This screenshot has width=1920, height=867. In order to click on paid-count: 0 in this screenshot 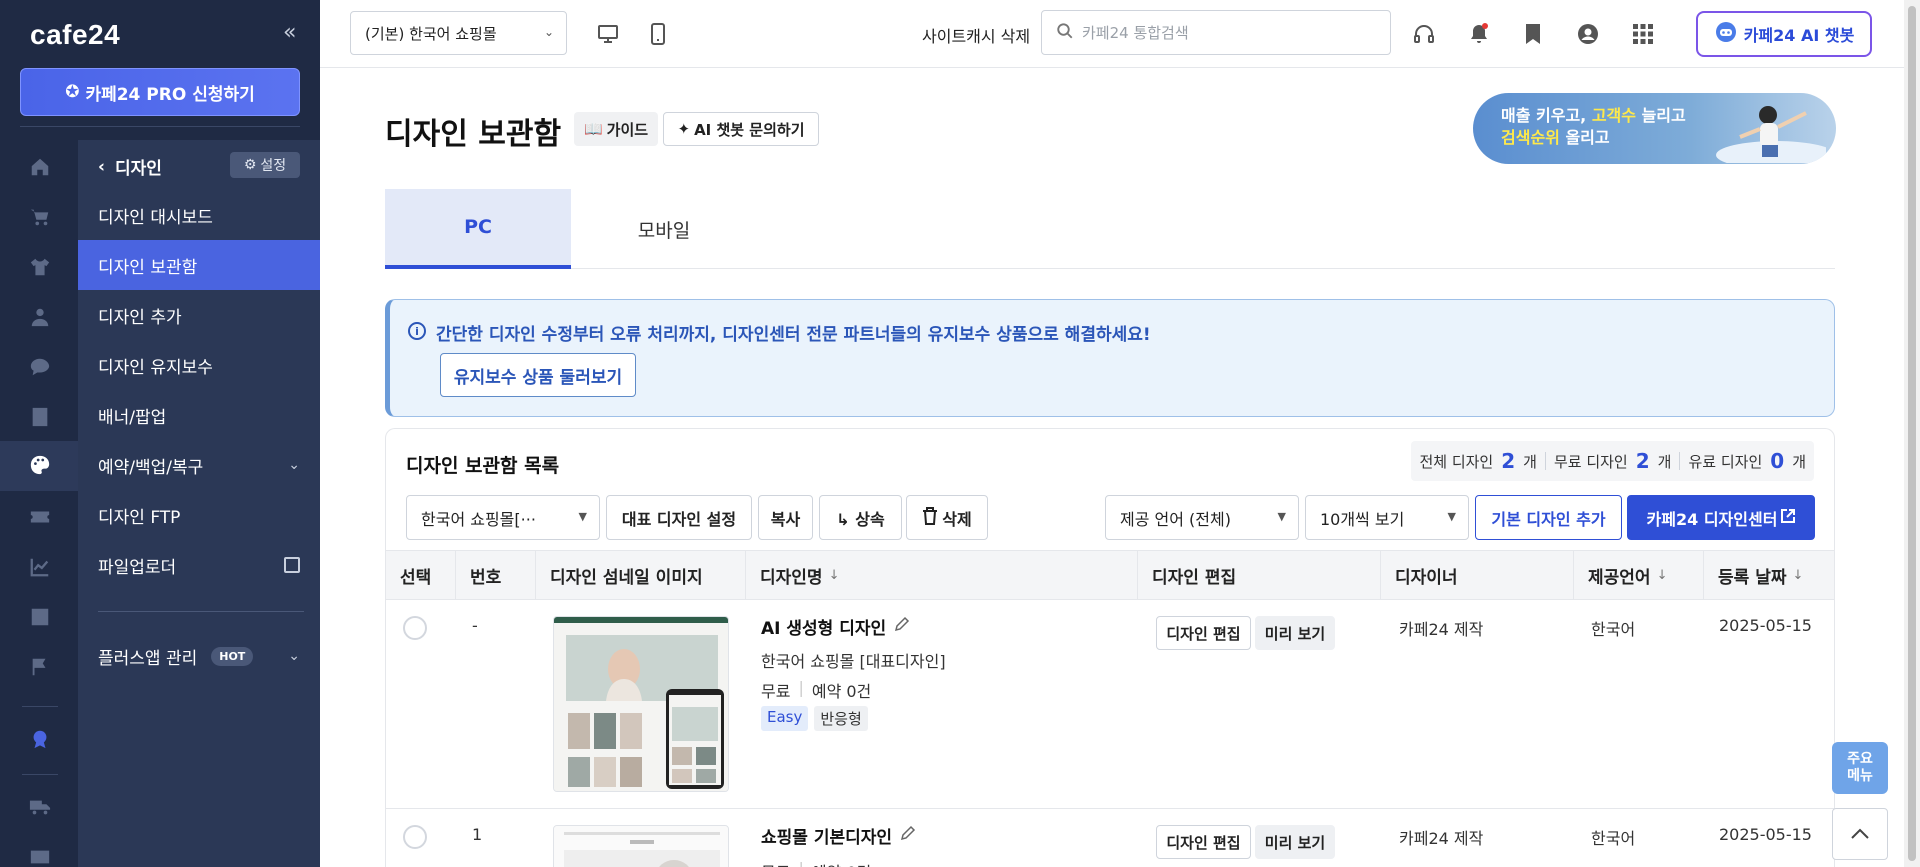, I will do `click(1777, 461)`.